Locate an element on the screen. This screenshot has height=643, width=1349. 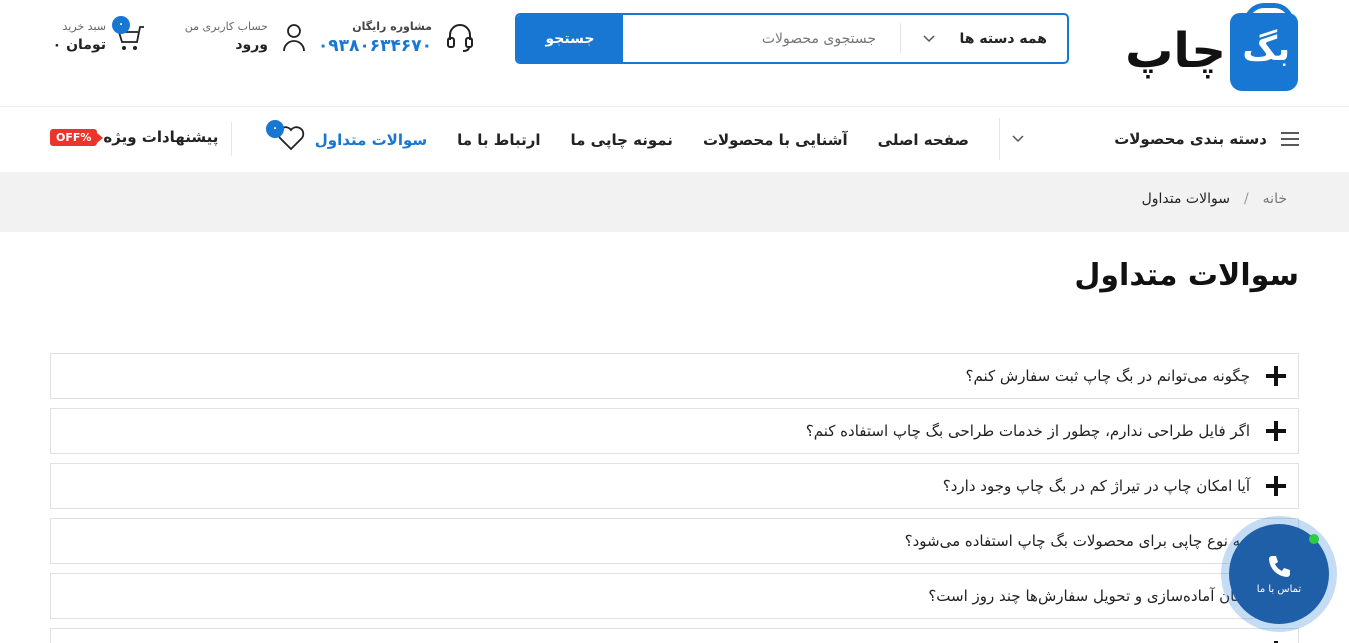
logo-chap-text: چاپ is located at coordinates (1175, 51).